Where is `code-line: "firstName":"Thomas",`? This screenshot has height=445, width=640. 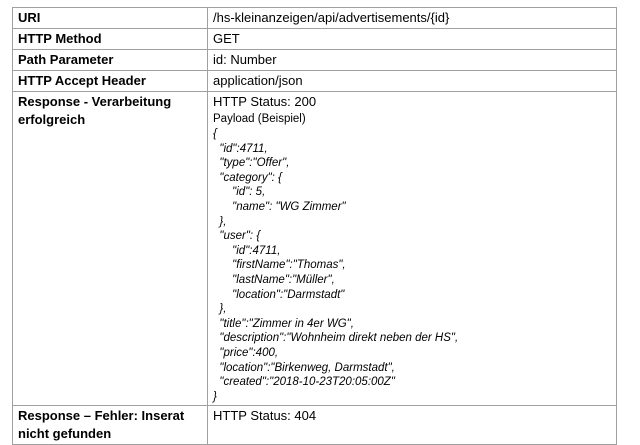 code-line: "firstName":"Thomas", is located at coordinates (279, 265).